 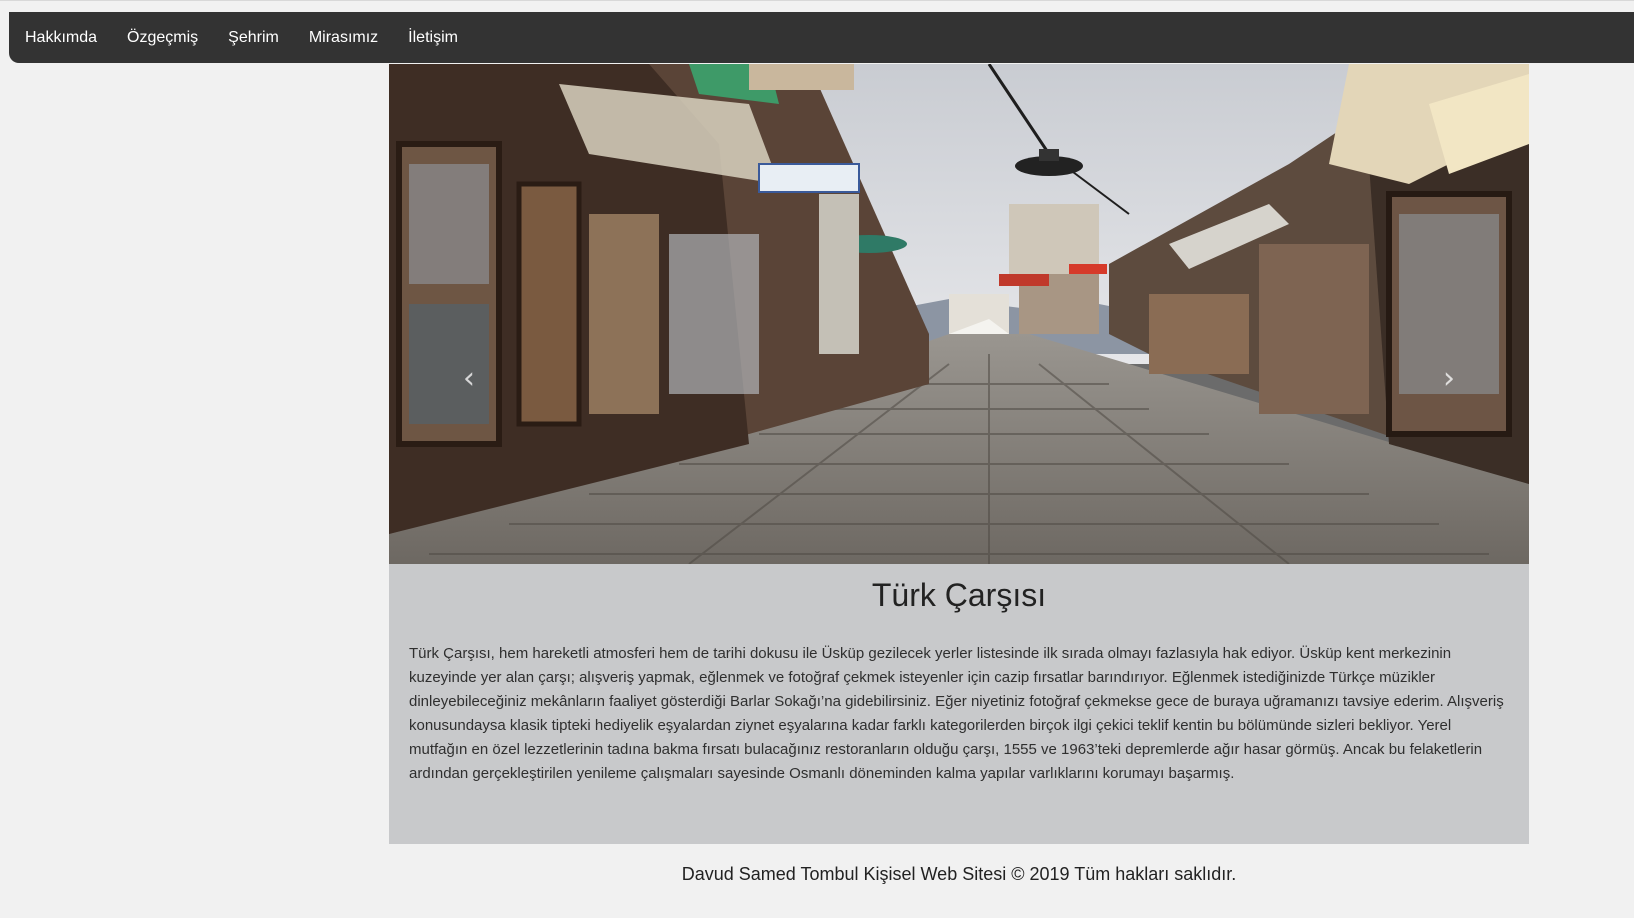 What do you see at coordinates (60, 37) in the screenshot?
I see `nav-item-hakkimda: Hakkımda` at bounding box center [60, 37].